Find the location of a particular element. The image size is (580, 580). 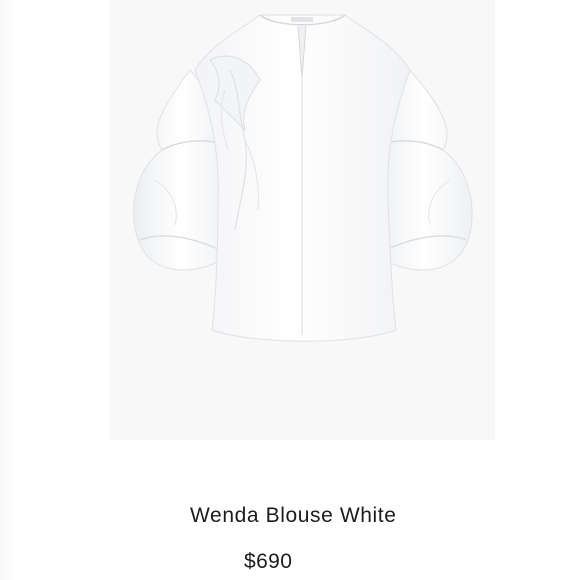

product-price: $690 is located at coordinates (268, 561).